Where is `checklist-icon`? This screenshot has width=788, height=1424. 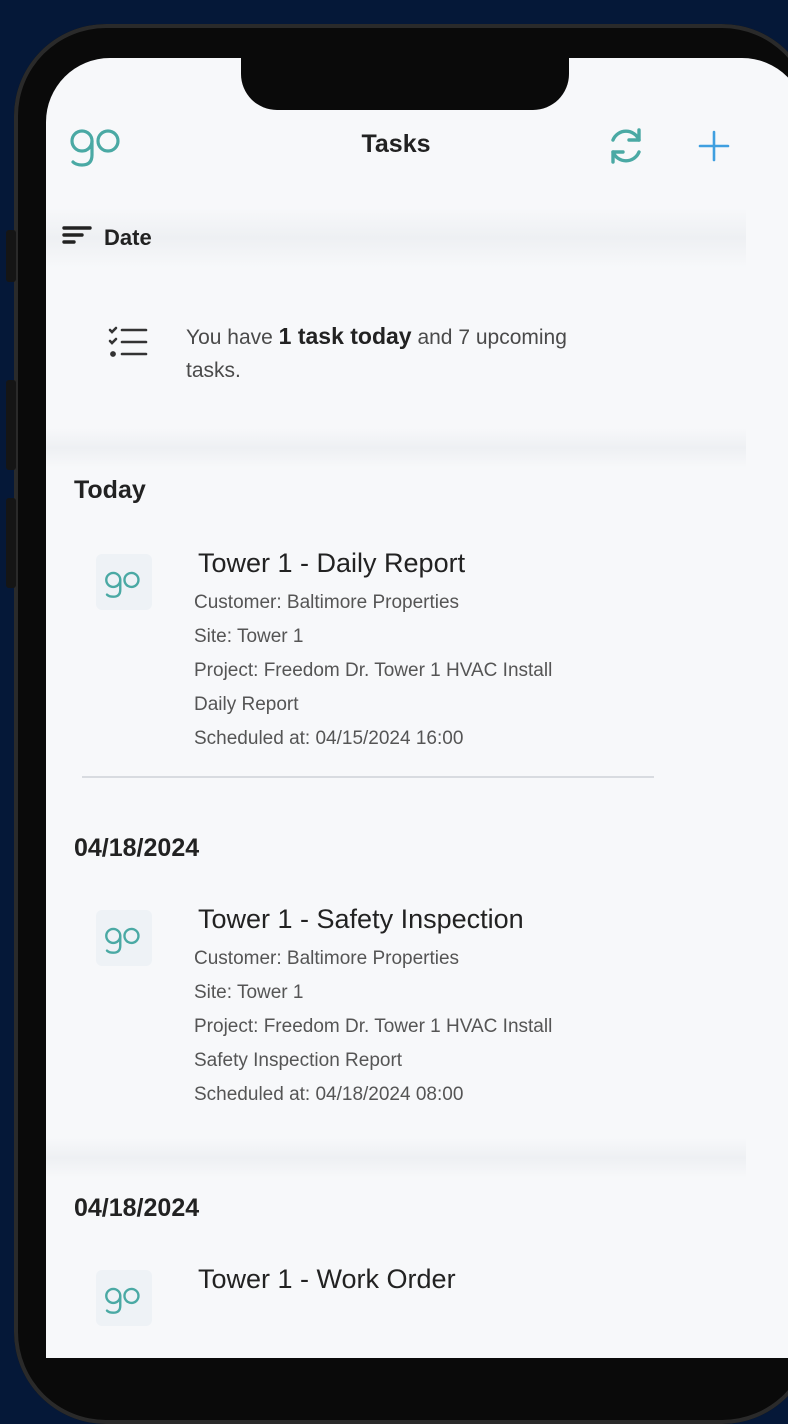
checklist-icon is located at coordinates (129, 353).